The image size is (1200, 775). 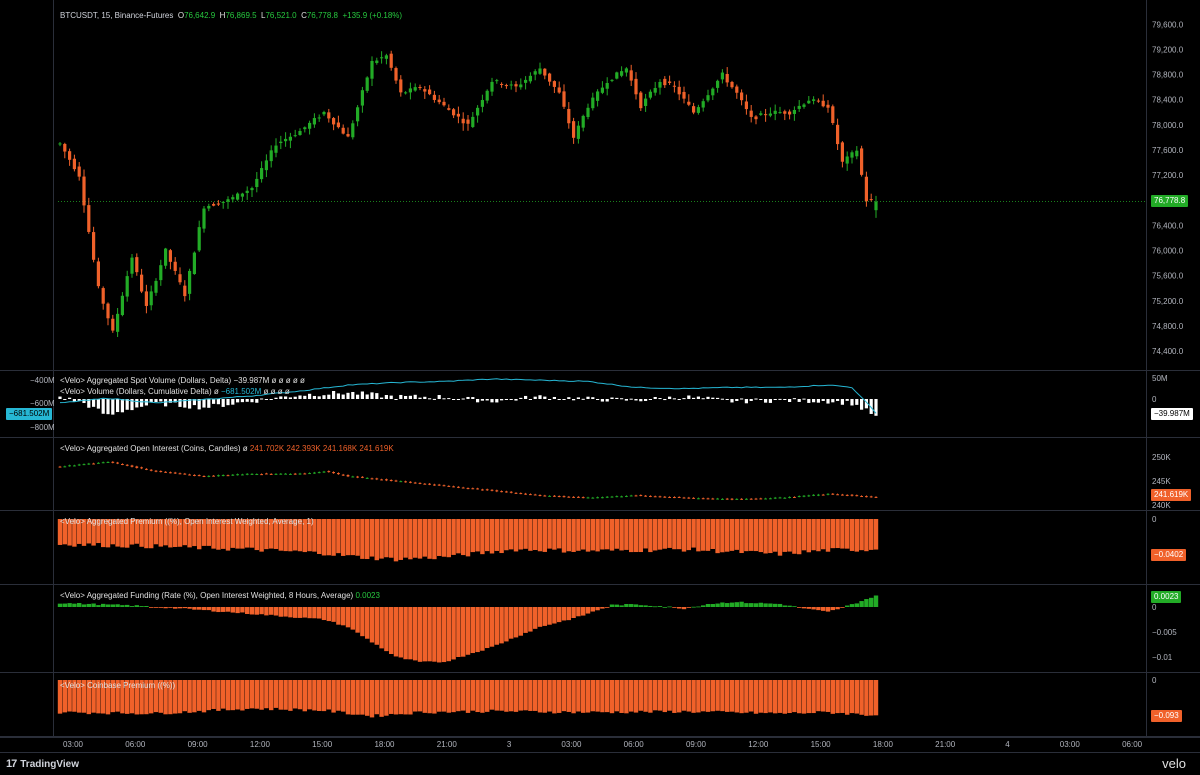 I want to click on coinbase-legend-title: <Velo> Coinbase Premium ((%)), so click(x=117, y=685).